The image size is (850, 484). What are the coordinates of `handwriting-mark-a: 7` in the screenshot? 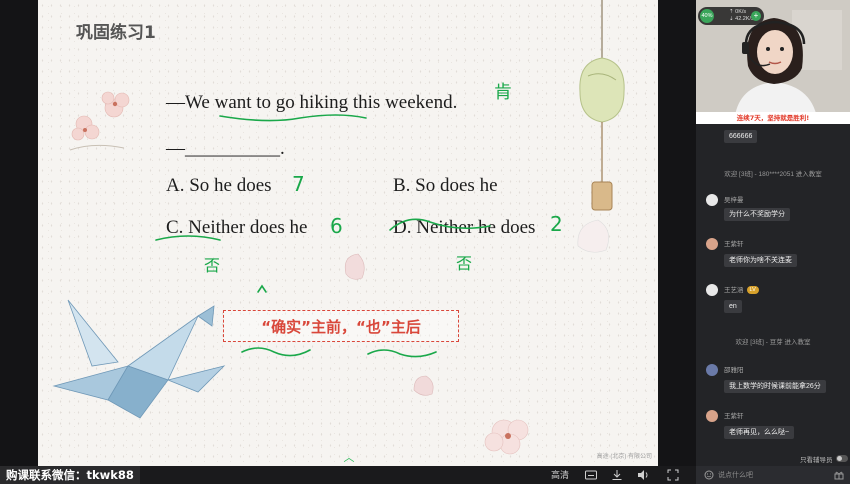 It's located at (298, 184).